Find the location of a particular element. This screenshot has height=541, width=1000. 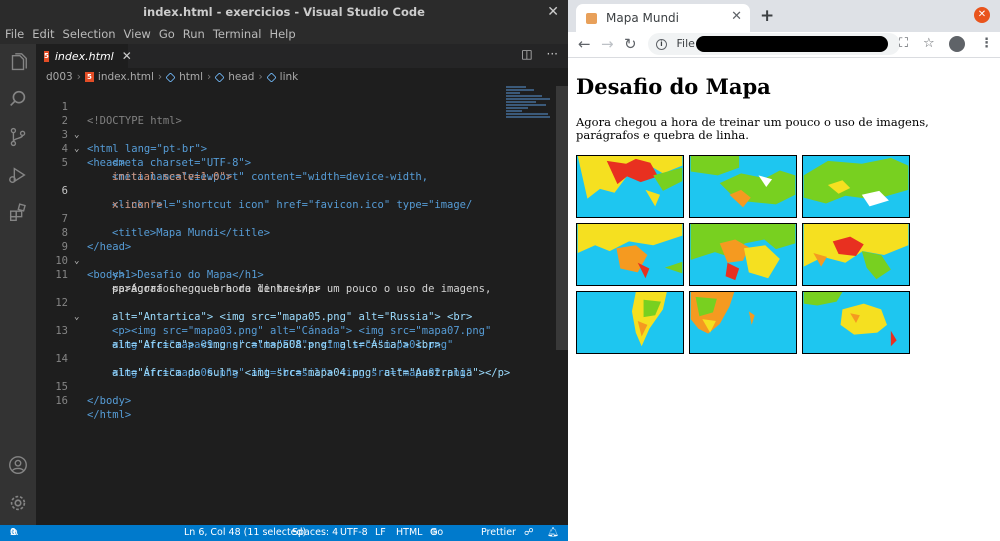

browser-tab-bar: Mapa Mundi ✕ + ✕ is located at coordinates (784, 16).